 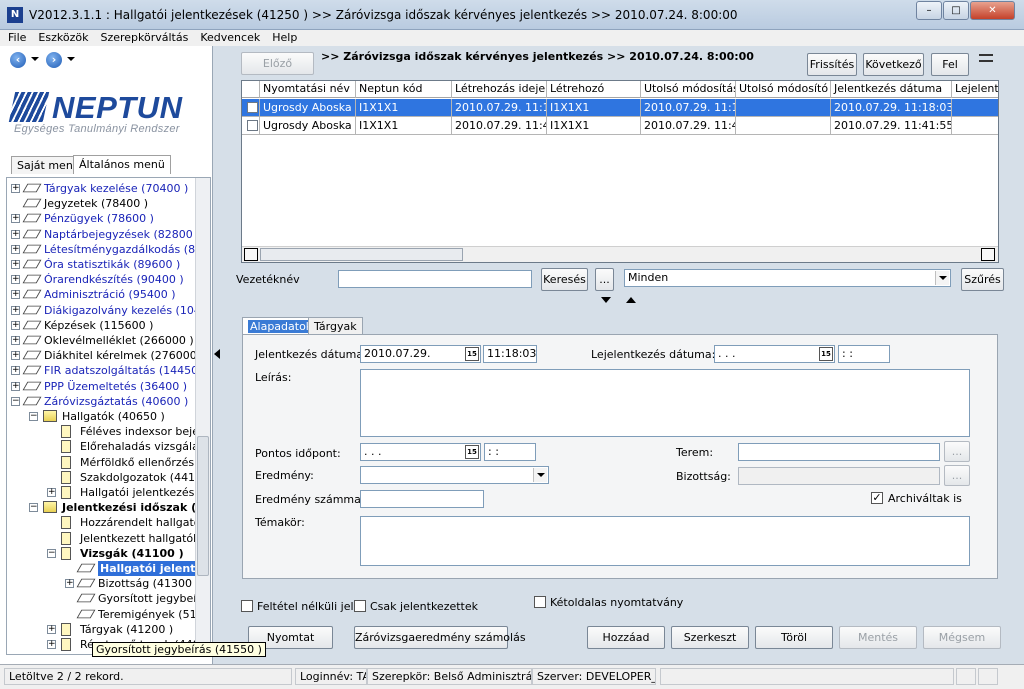 What do you see at coordinates (35, 59) in the screenshot?
I see `back-history-icon` at bounding box center [35, 59].